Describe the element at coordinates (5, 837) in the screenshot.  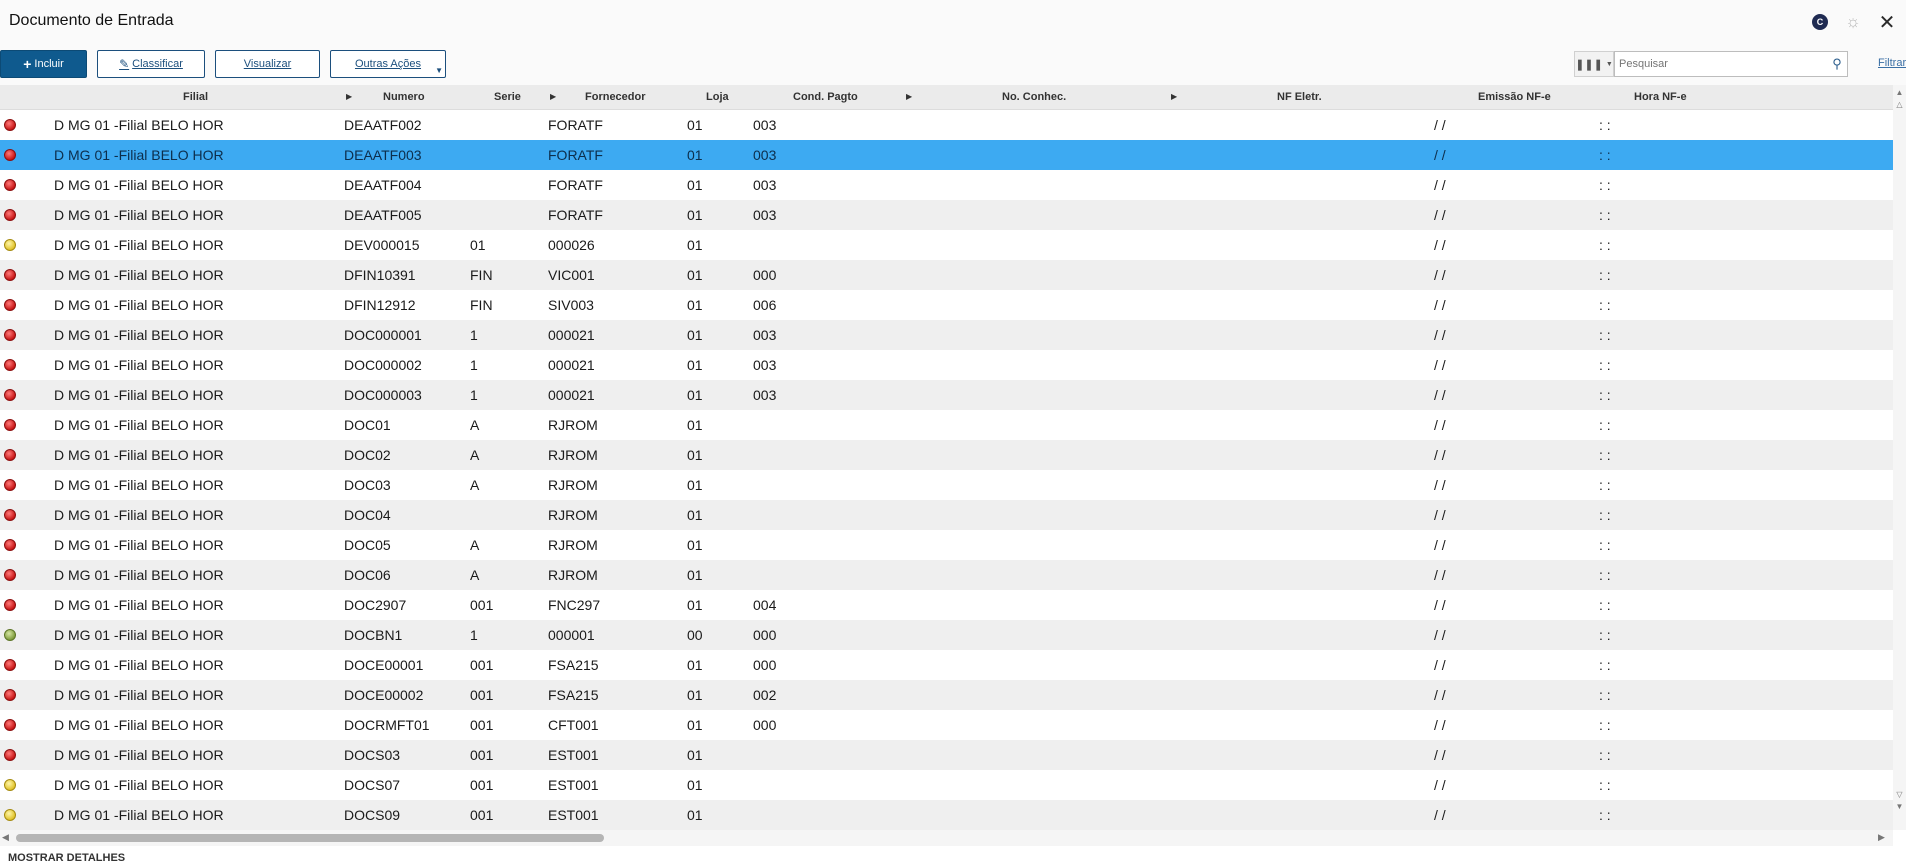
I see `scroll-left-icon: ◀` at that location.